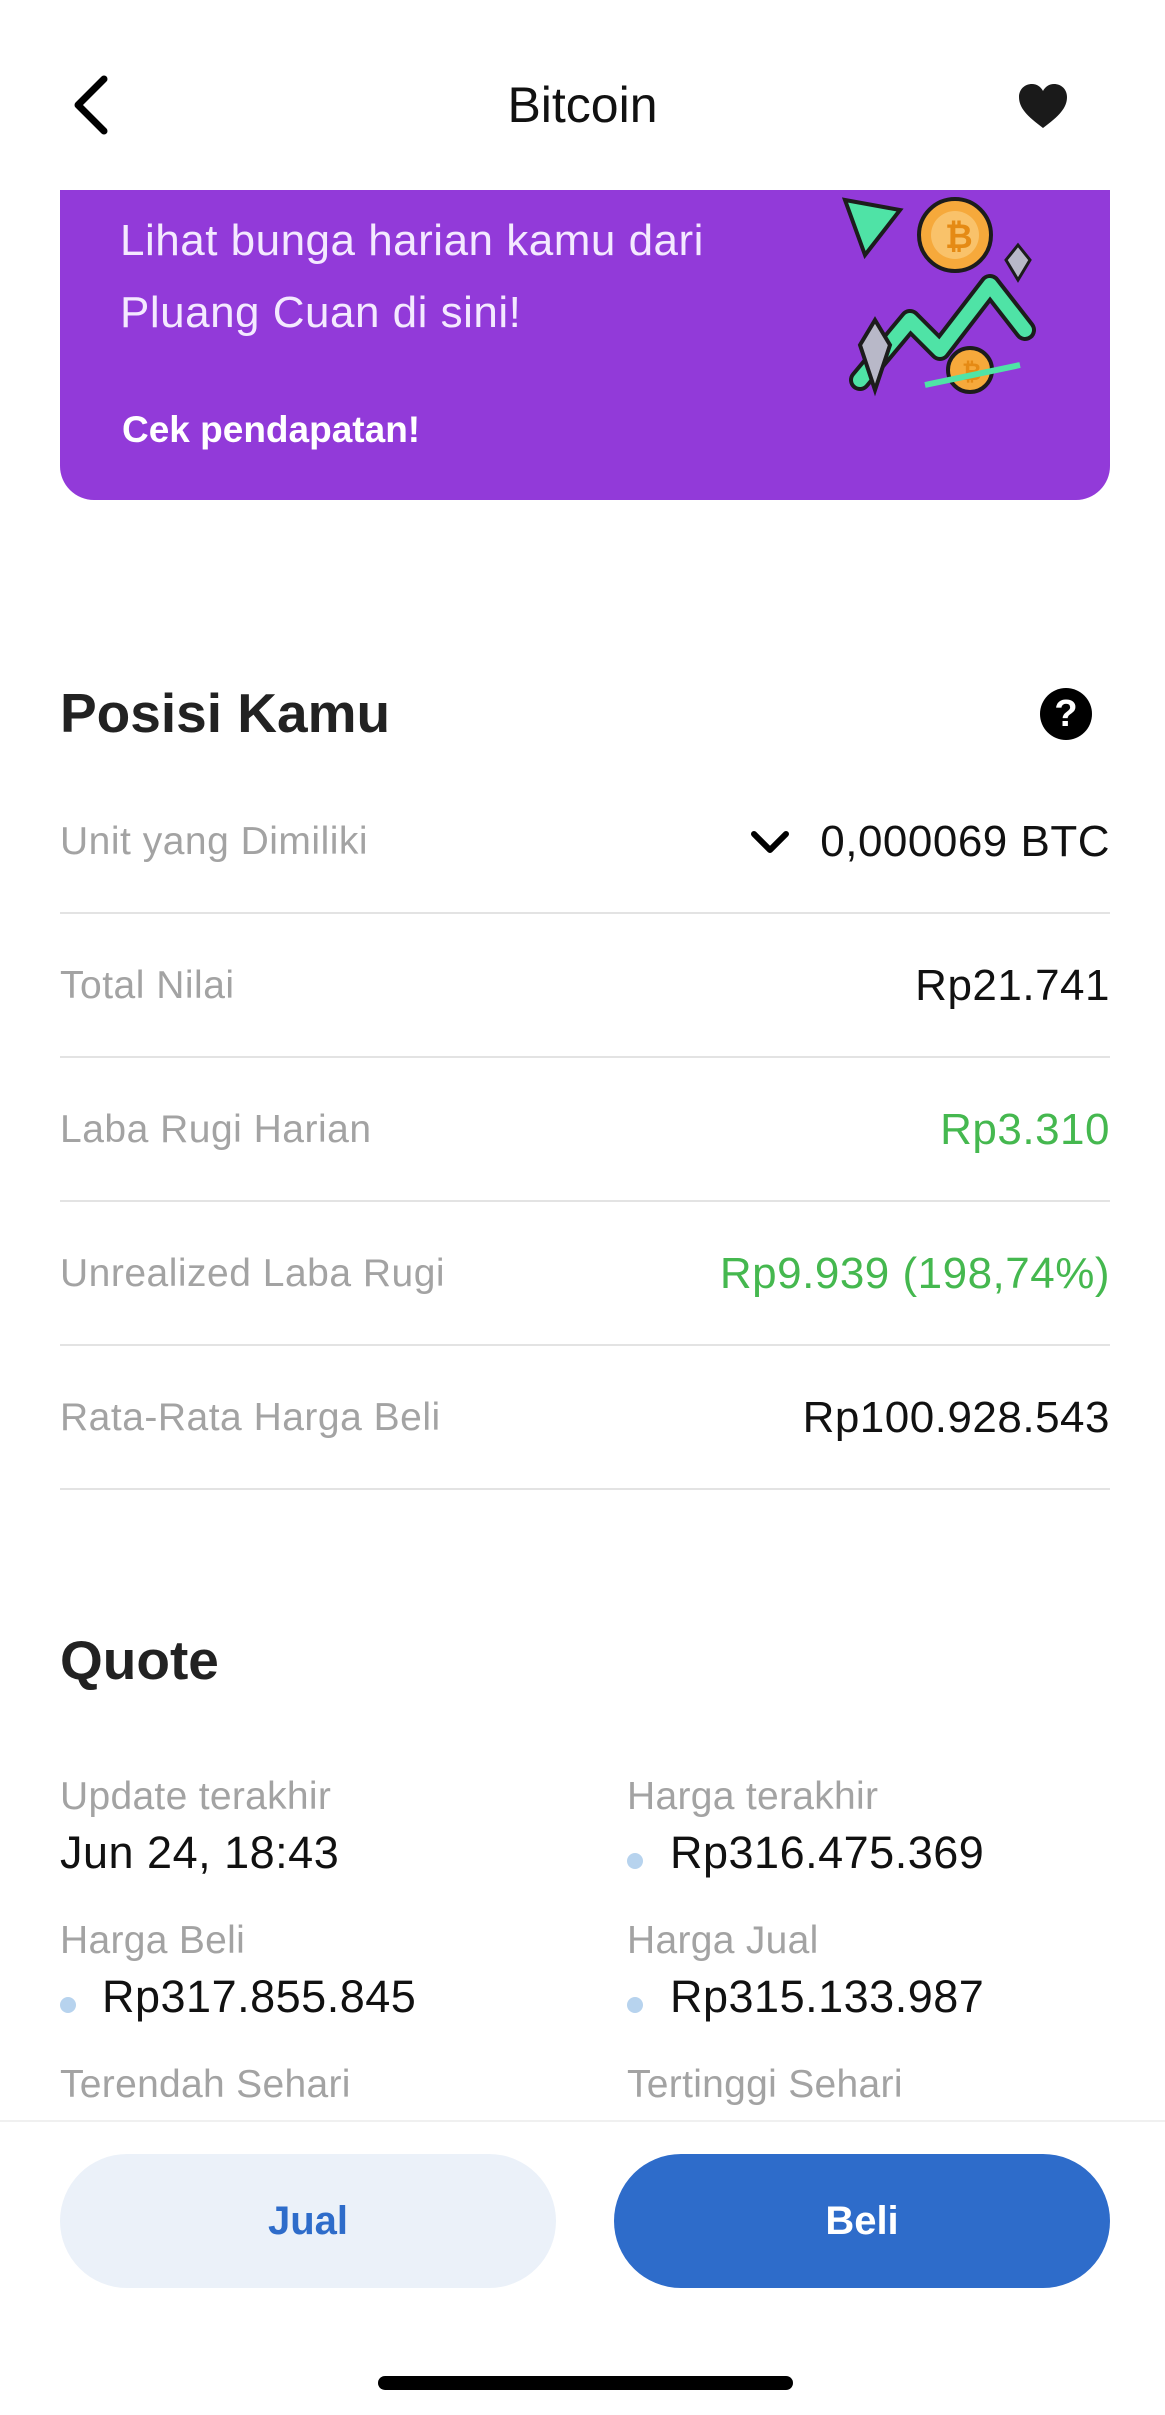  What do you see at coordinates (585, 1130) in the screenshot?
I see `position-row-daily-pnl: Laba Rugi Harian Rp3.310` at bounding box center [585, 1130].